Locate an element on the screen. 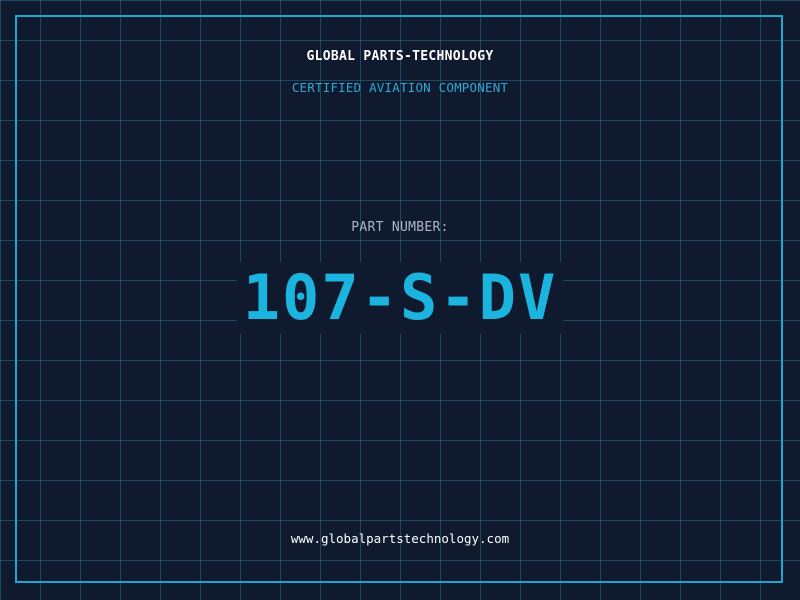 The height and width of the screenshot is (600, 800). part-number-value: 107-S-DV is located at coordinates (400, 298).